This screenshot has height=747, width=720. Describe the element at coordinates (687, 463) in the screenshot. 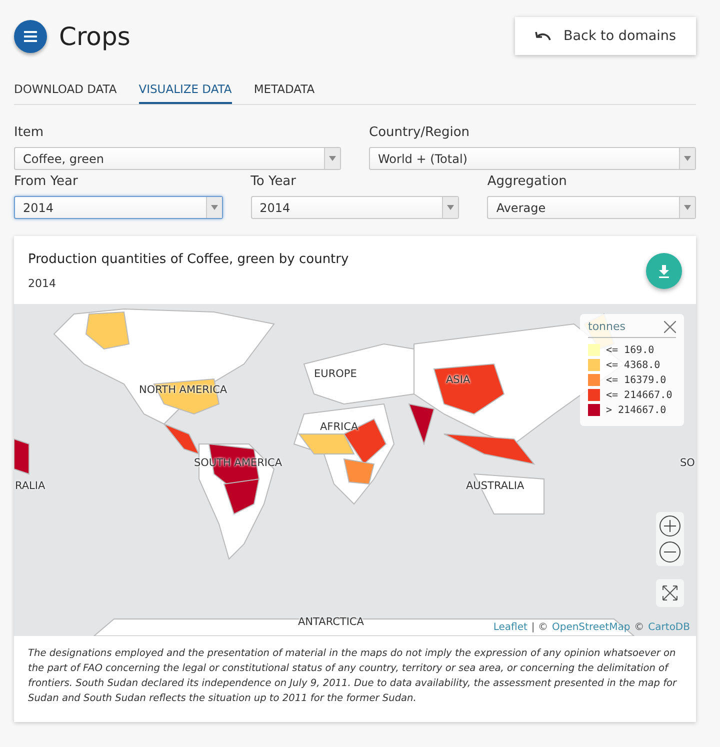

I see `map-label: SO` at that location.